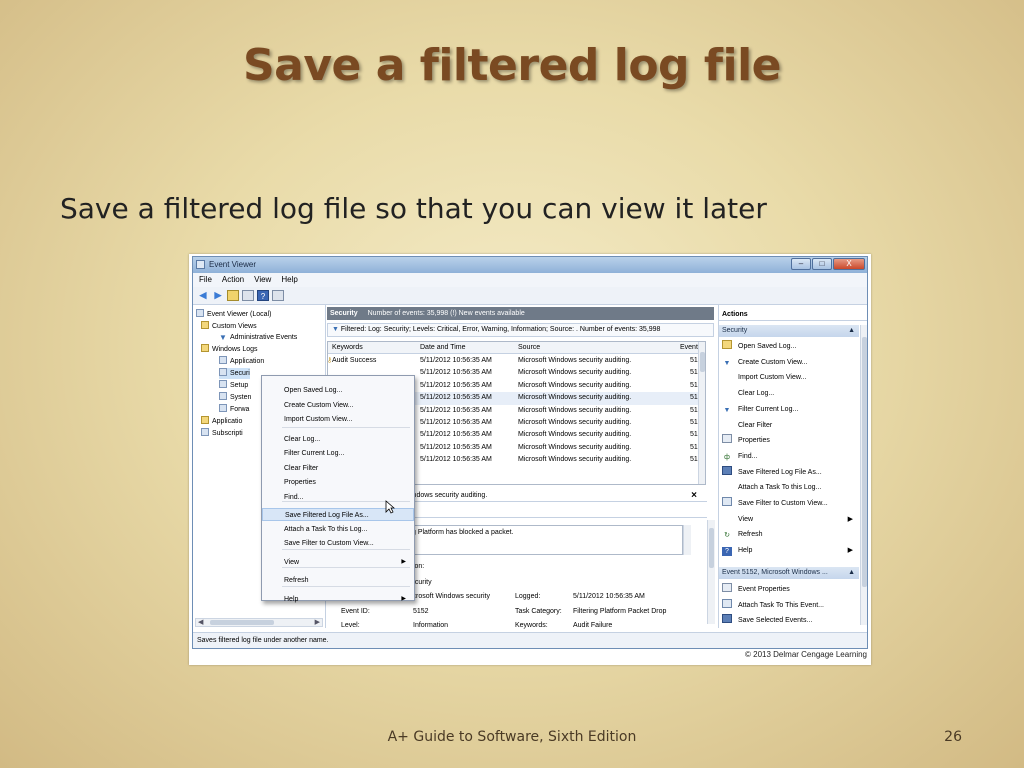 The height and width of the screenshot is (768, 1024). What do you see at coordinates (789, 441) in the screenshot?
I see `action-properties: Properties` at bounding box center [789, 441].